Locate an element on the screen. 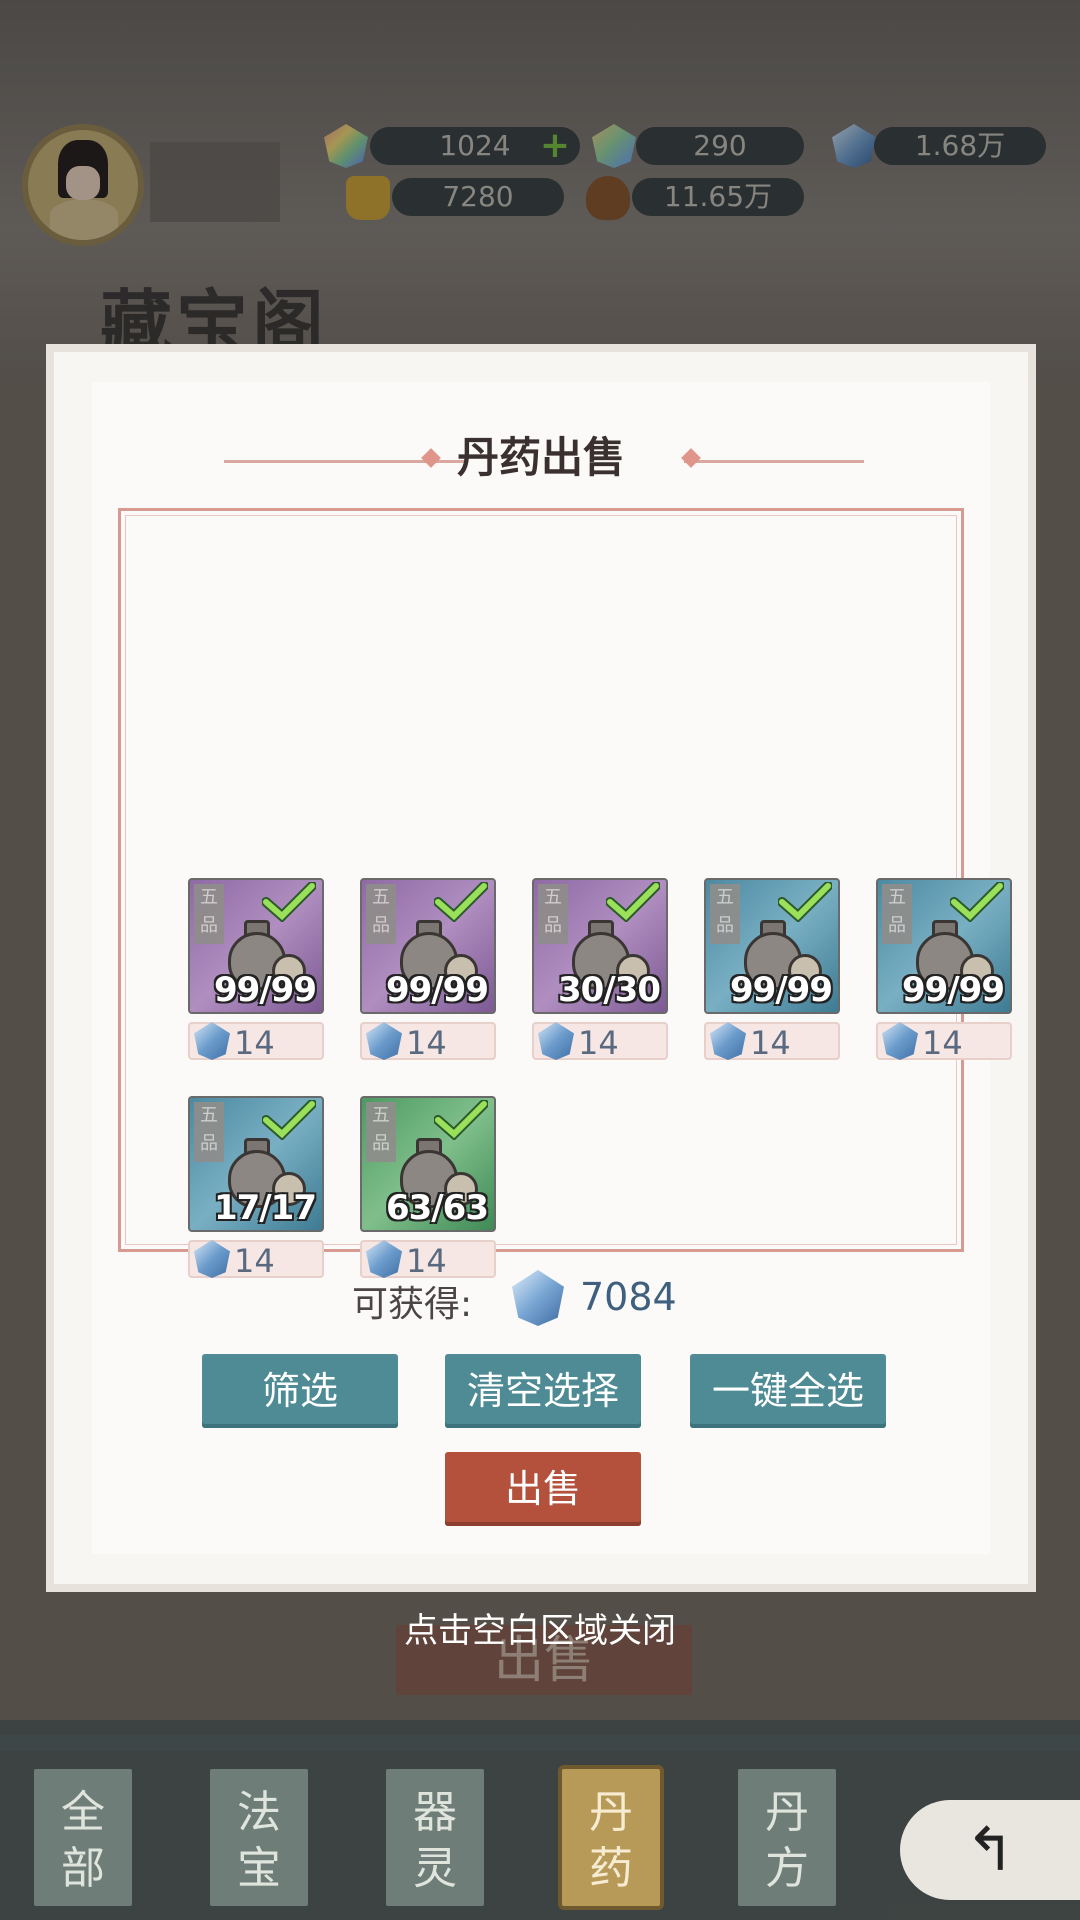 The image size is (1080, 1920). pill-item: 五品 63/63 14 is located at coordinates (428, 1187).